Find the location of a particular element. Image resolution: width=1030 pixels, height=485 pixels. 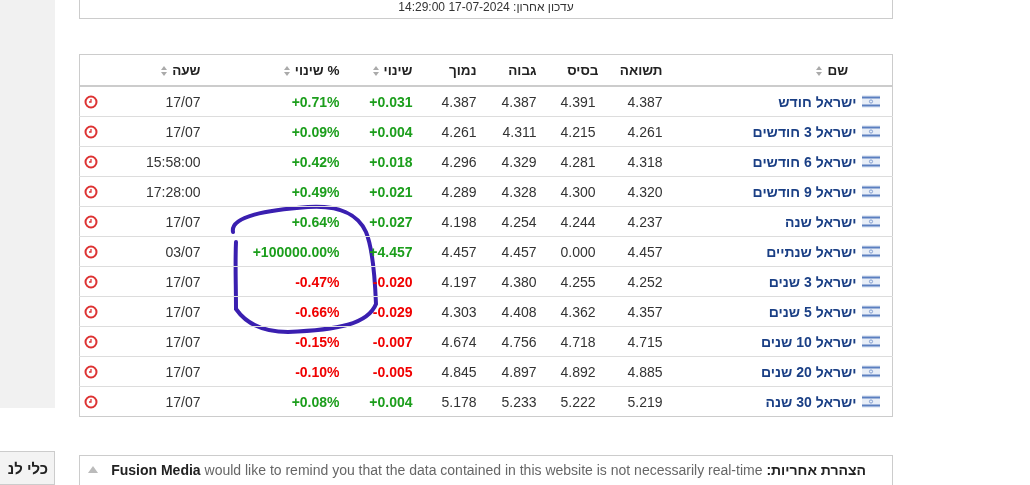

table-cell: 4.296 is located at coordinates (450, 161).